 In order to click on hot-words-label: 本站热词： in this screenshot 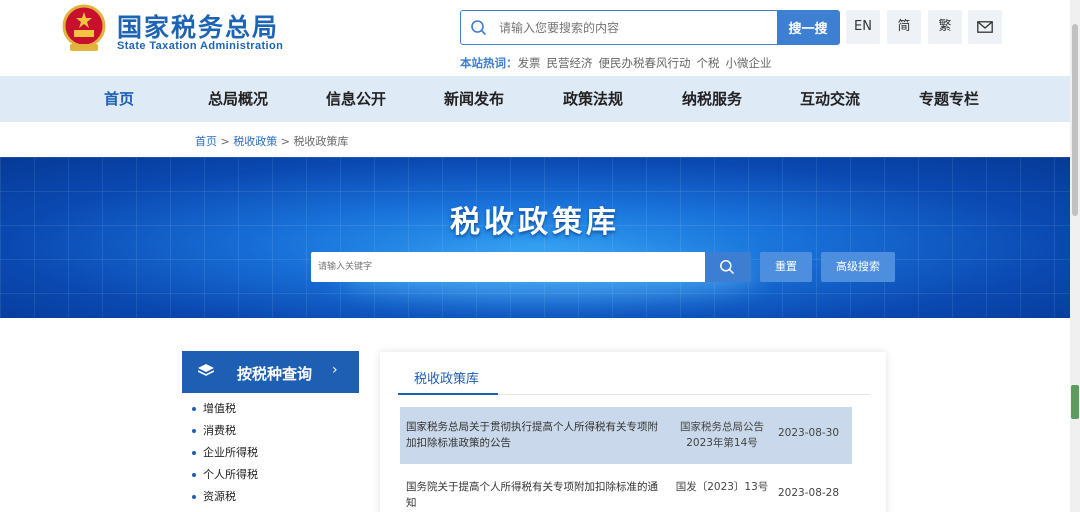, I will do `click(489, 63)`.